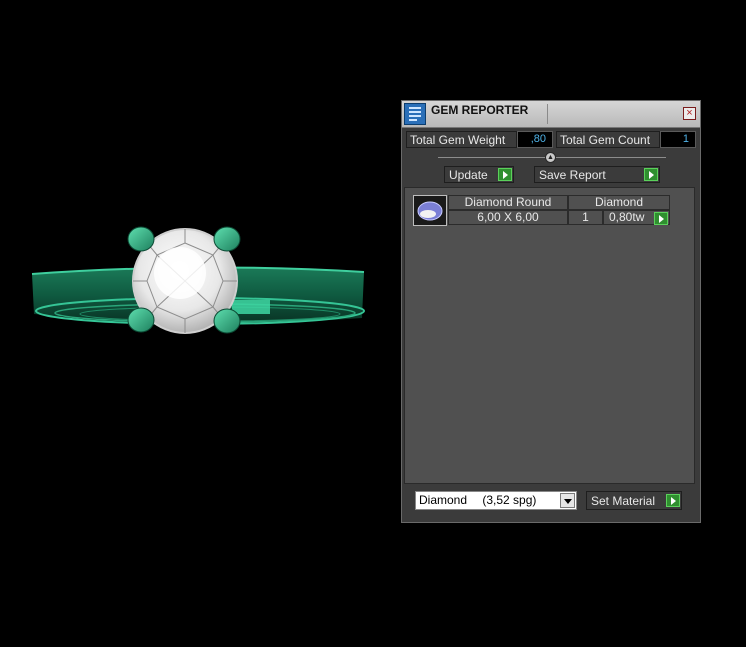 The image size is (746, 647). I want to click on gem-count-cell: 1, so click(585, 217).